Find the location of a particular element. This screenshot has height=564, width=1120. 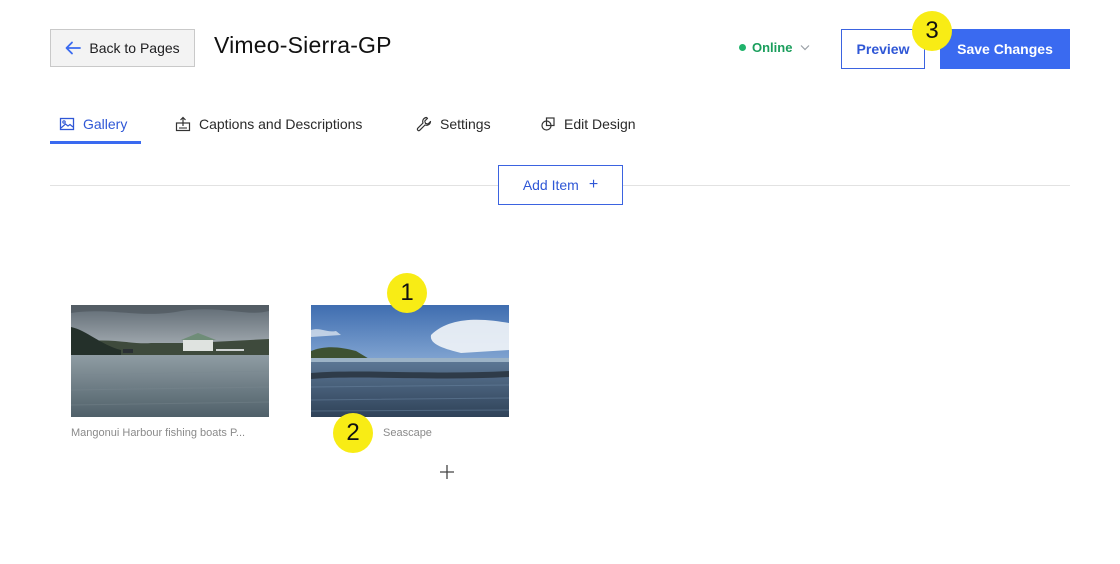

save-changes-button: Save Changes is located at coordinates (1005, 49).